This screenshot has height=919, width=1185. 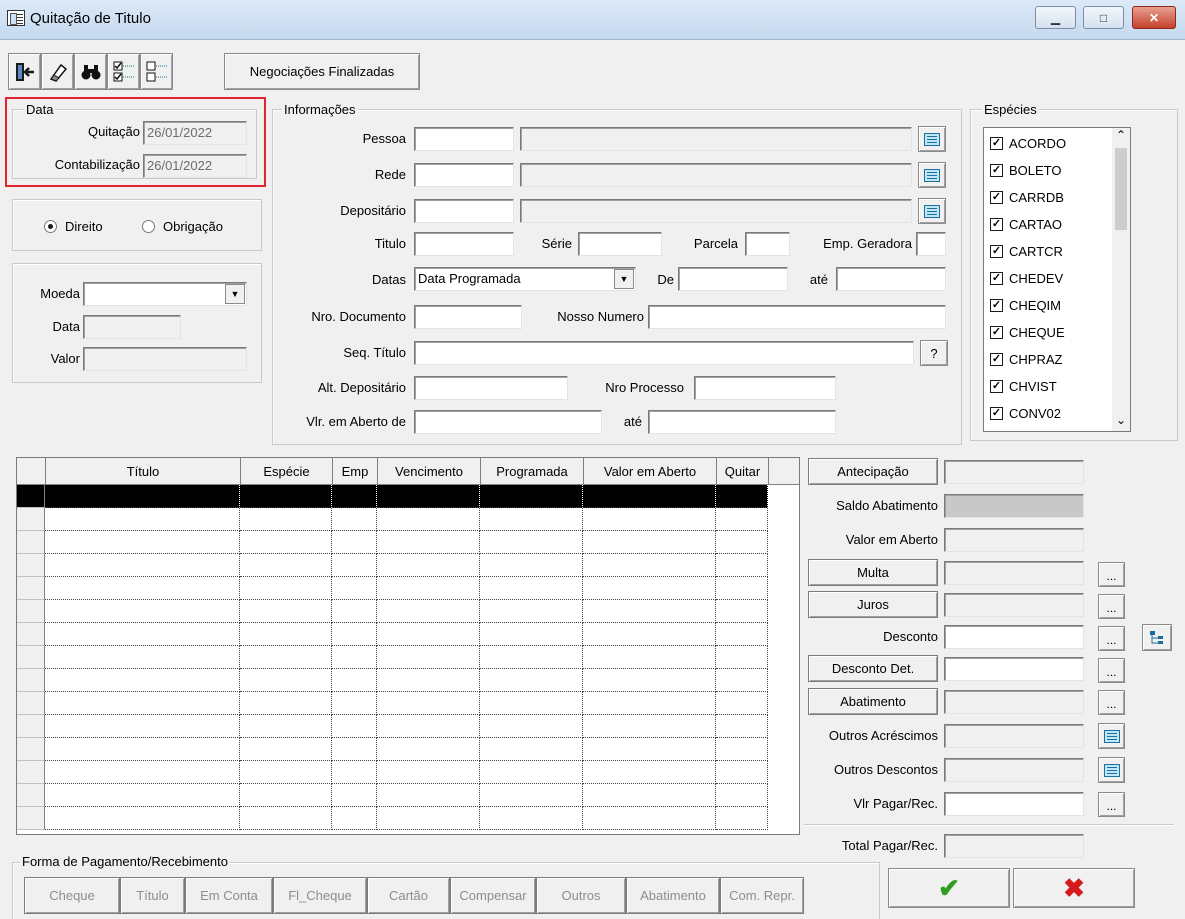 I want to click on forma-pagamento-button: Abatimento, so click(x=673, y=895).